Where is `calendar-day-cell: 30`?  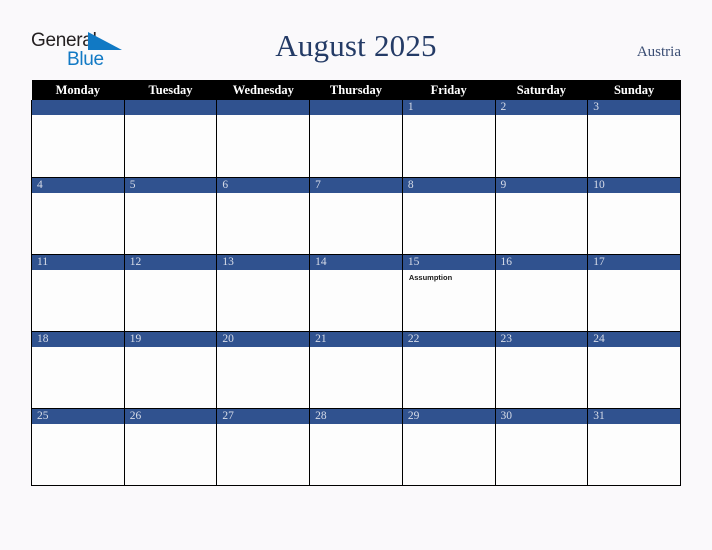
calendar-day-cell: 30 is located at coordinates (541, 447).